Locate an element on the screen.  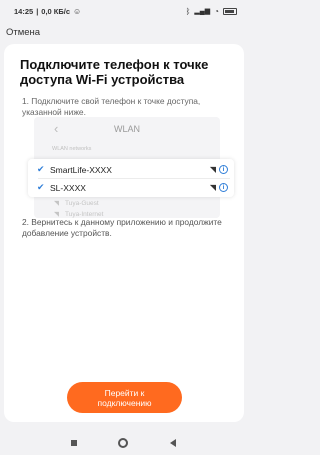
network-row-sl: ✔ SL-XXXX ◥ i is located at coordinates (131, 187).